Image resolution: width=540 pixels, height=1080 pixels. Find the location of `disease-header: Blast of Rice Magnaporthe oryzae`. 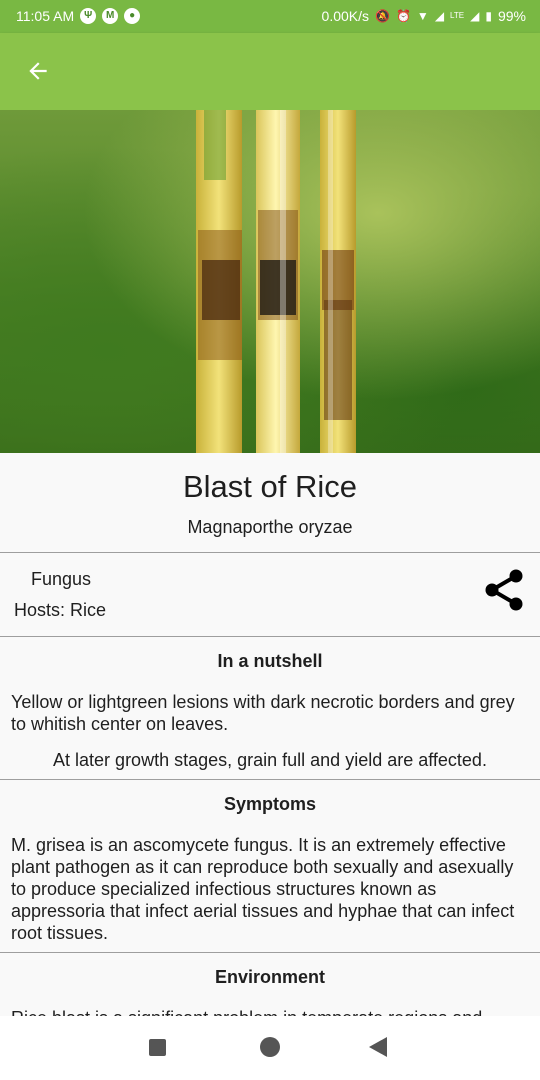

disease-header: Blast of Rice Magnaporthe oryzae is located at coordinates (270, 502).